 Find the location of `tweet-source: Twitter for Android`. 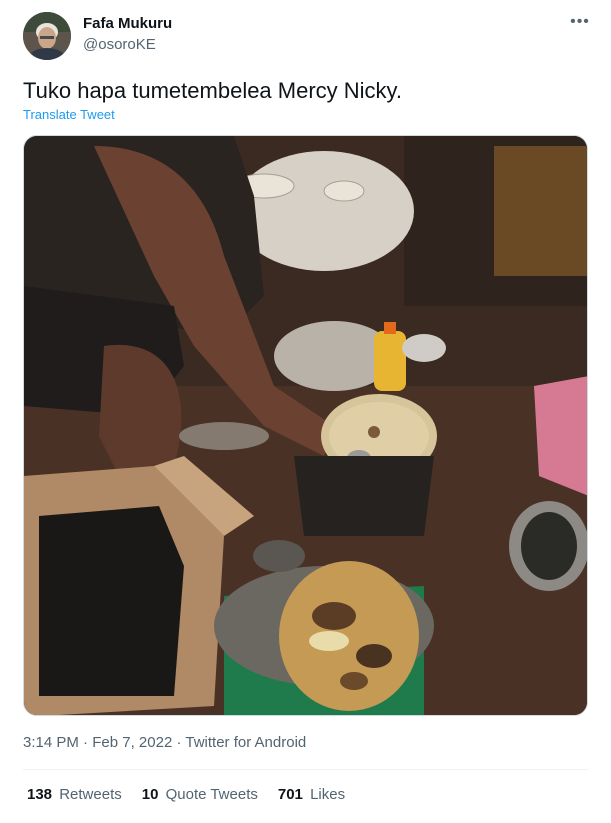

tweet-source: Twitter for Android is located at coordinates (245, 742).